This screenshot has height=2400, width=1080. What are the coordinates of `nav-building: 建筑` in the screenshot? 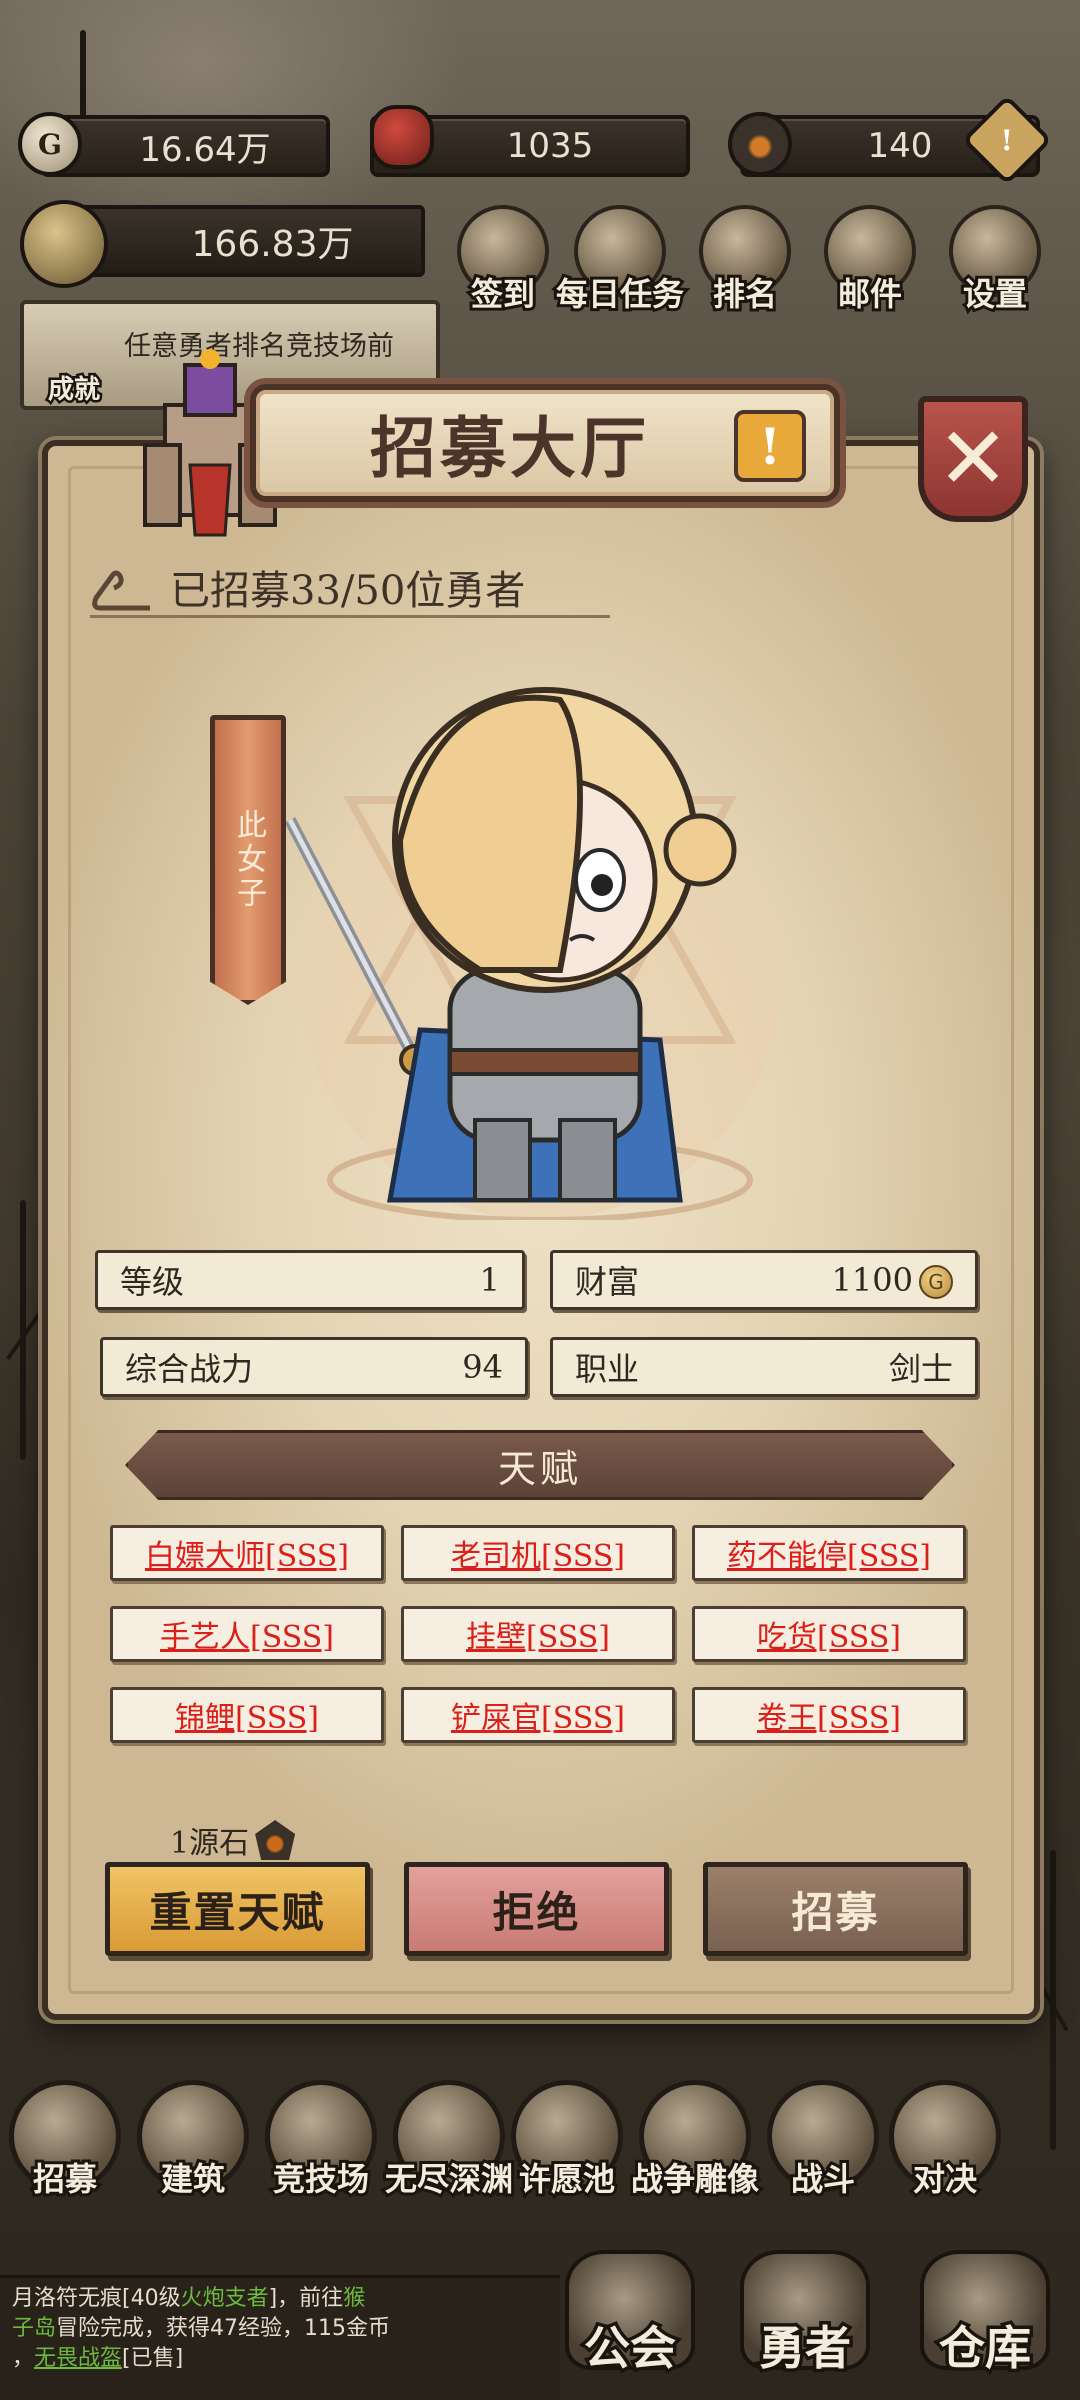 It's located at (193, 2140).